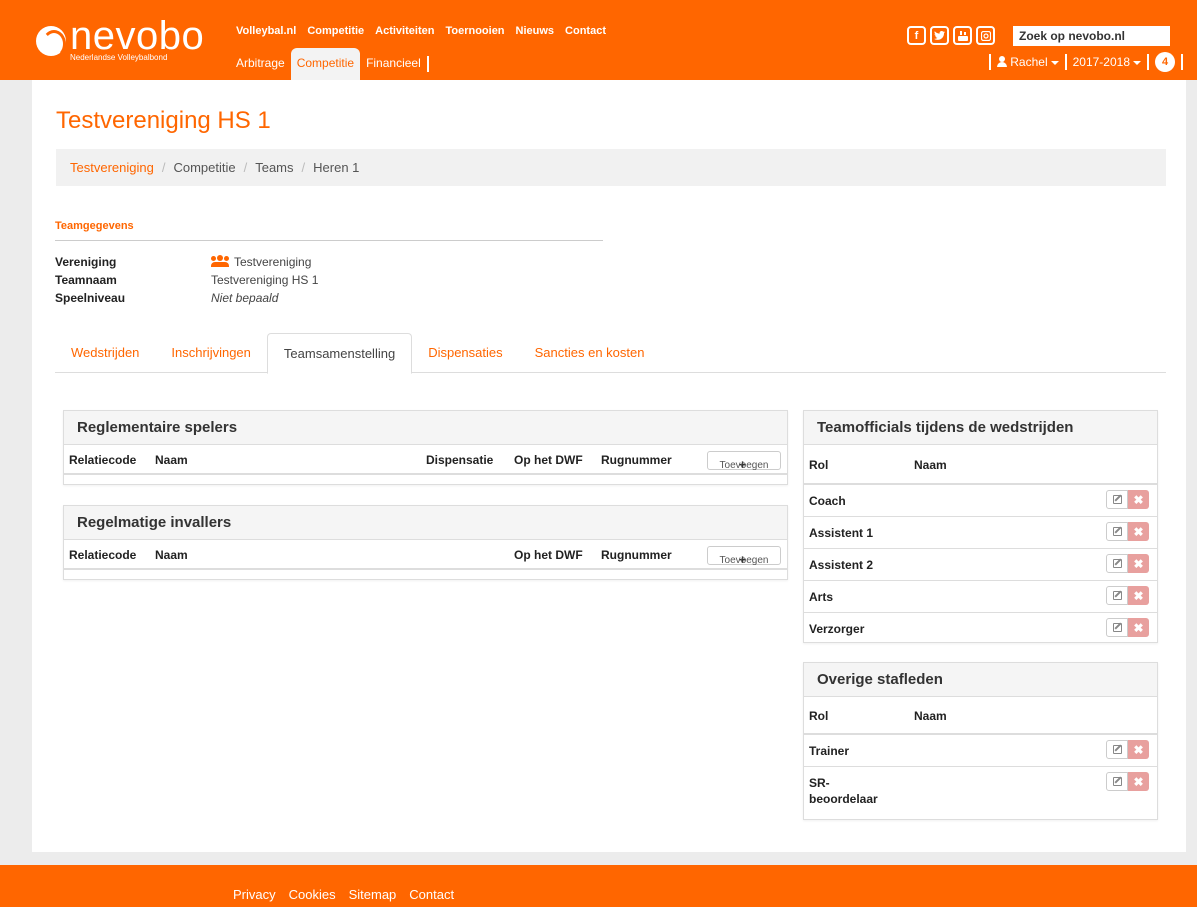  I want to click on detail-key: Speelniveau, so click(90, 298).